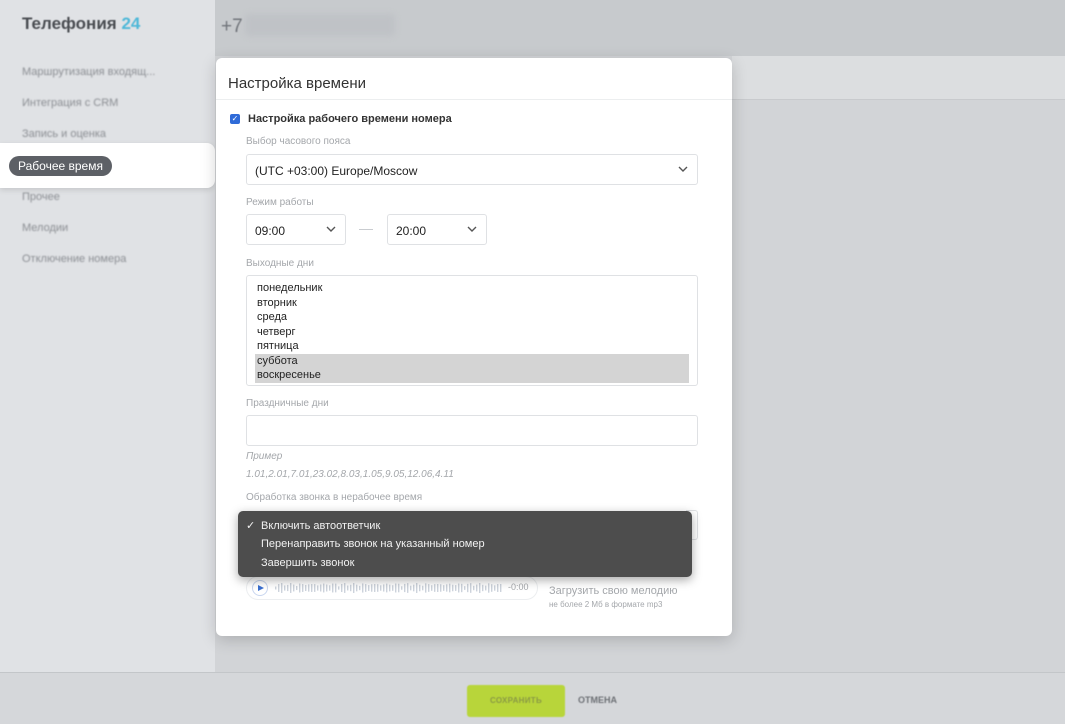 The image size is (1065, 724). Describe the element at coordinates (298, 141) in the screenshot. I see `timezone-label: Выбор часового пояса` at that location.